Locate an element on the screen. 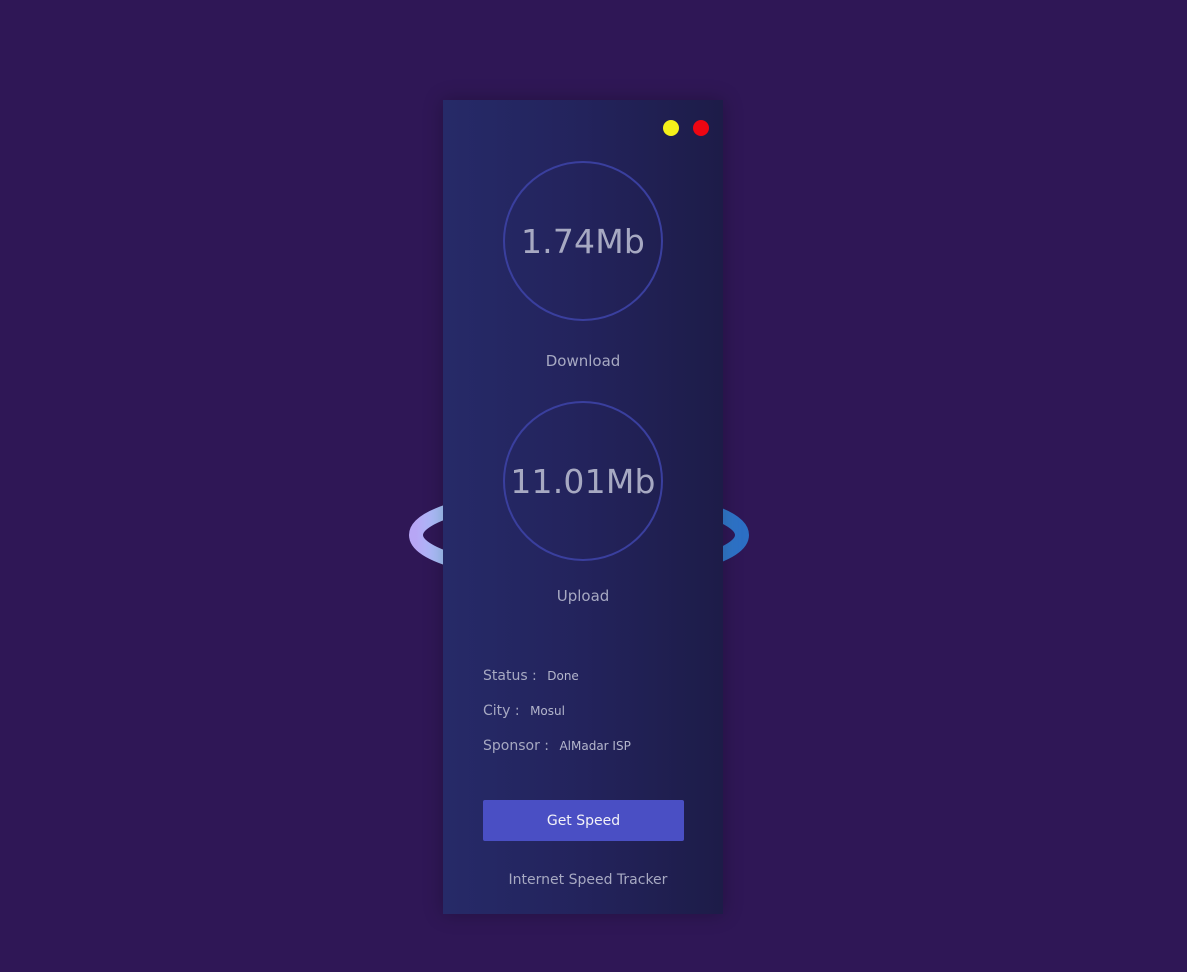 The width and height of the screenshot is (1187, 972). close-button is located at coordinates (701, 128).